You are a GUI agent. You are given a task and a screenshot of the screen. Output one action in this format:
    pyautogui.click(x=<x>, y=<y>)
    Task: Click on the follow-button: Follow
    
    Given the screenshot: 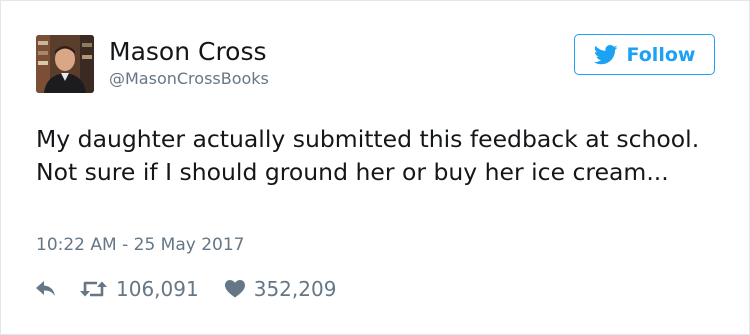 What is the action you would take?
    pyautogui.click(x=644, y=54)
    